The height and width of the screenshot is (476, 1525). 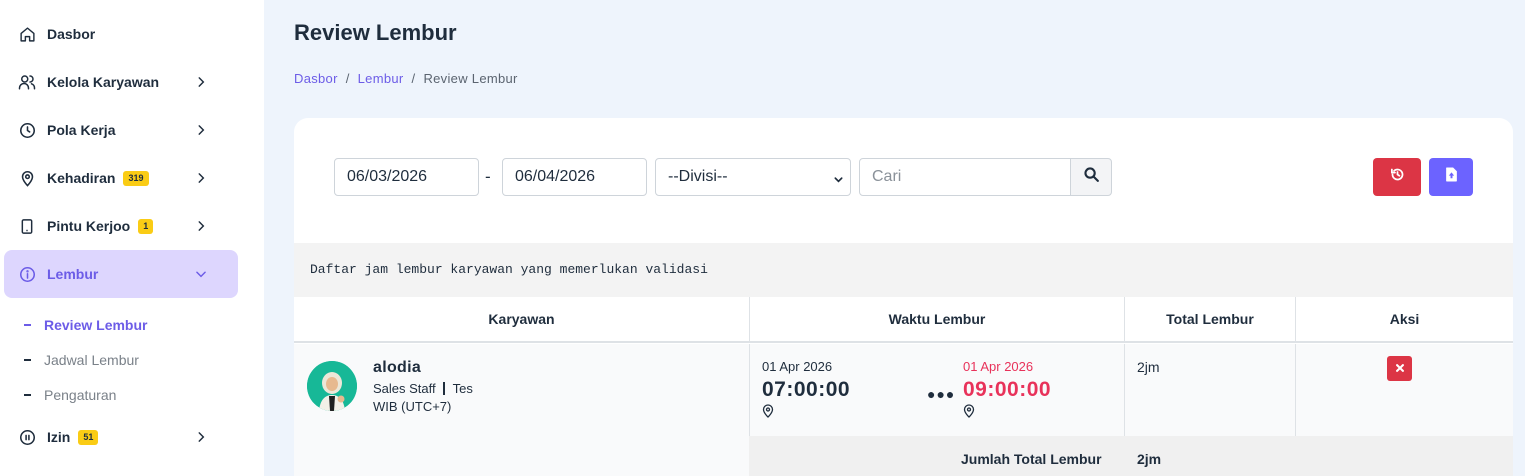 What do you see at coordinates (103, 82) in the screenshot?
I see `sidebar-item-label: Kelola Karyawan` at bounding box center [103, 82].